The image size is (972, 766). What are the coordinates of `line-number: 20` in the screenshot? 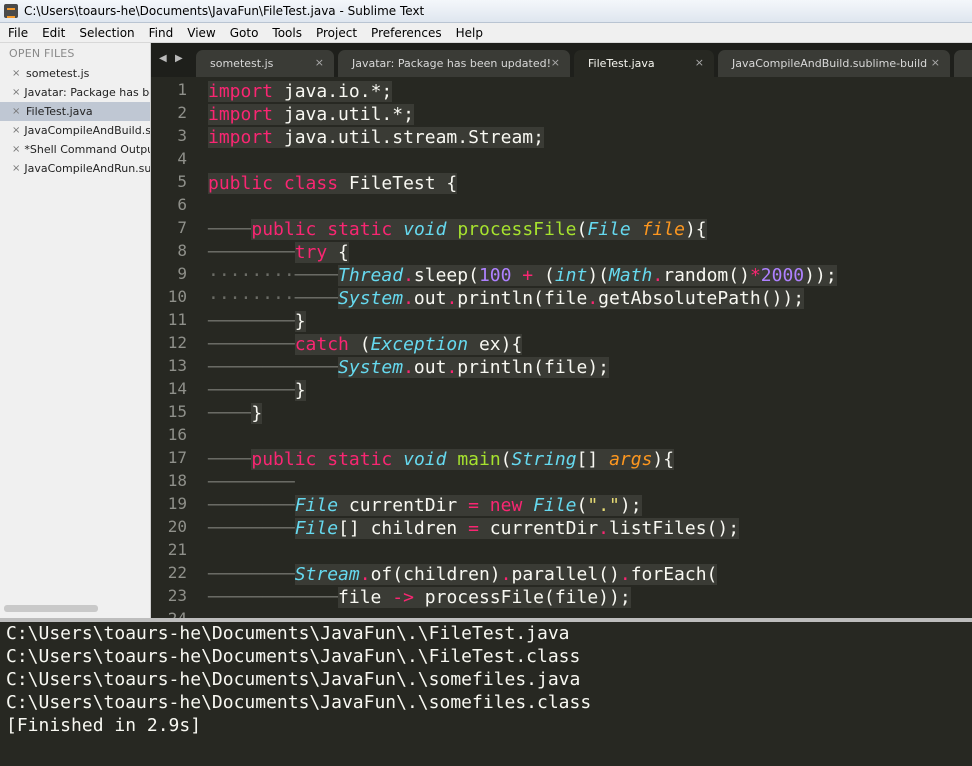 It's located at (177, 526).